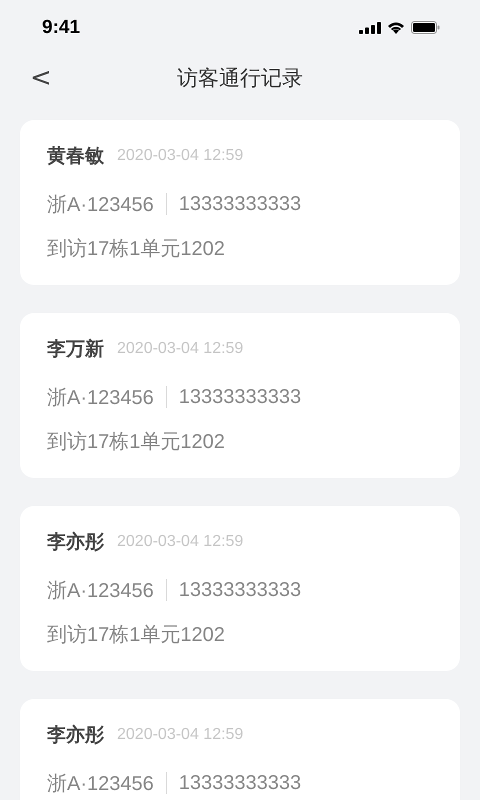 The image size is (480, 800). What do you see at coordinates (370, 28) in the screenshot?
I see `signal-icon` at bounding box center [370, 28].